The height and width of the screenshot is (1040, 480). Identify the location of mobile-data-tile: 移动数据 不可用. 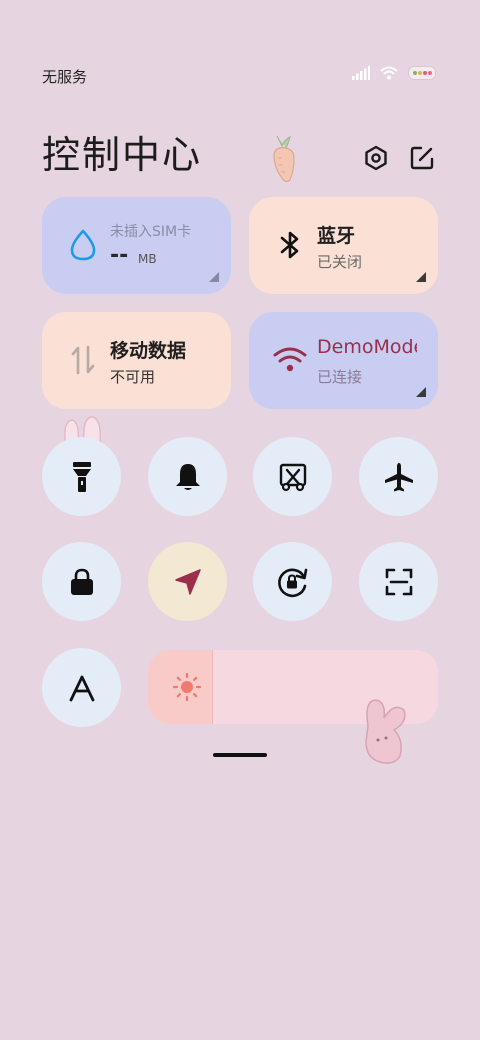
(136, 360).